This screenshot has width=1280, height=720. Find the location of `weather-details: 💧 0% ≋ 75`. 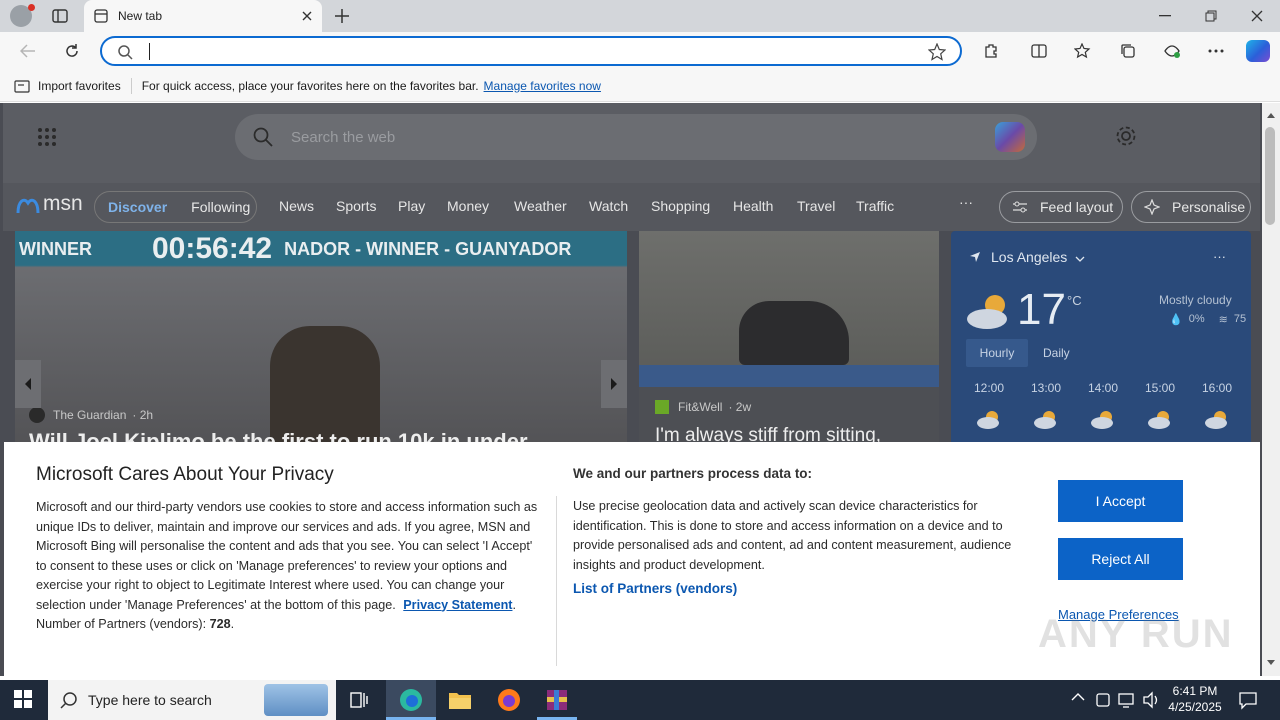

weather-details: 💧 0% ≋ 75 is located at coordinates (1207, 319).